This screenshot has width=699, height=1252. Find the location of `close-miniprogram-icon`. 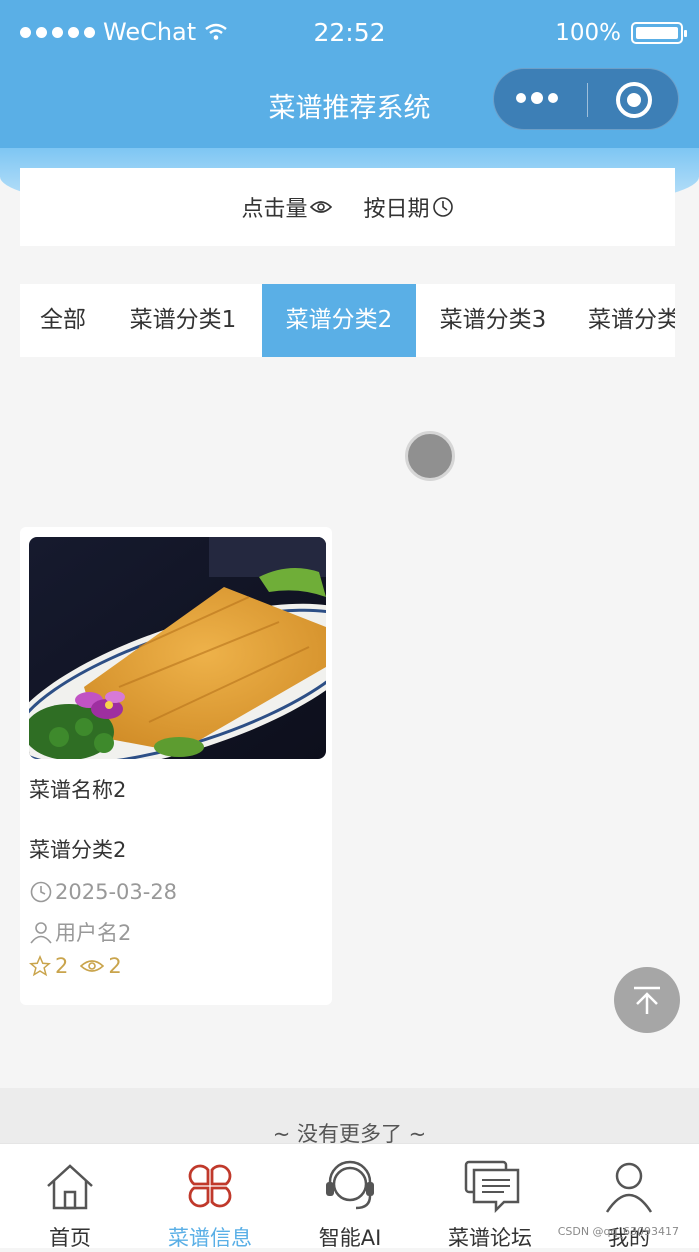

close-miniprogram-icon is located at coordinates (634, 100).